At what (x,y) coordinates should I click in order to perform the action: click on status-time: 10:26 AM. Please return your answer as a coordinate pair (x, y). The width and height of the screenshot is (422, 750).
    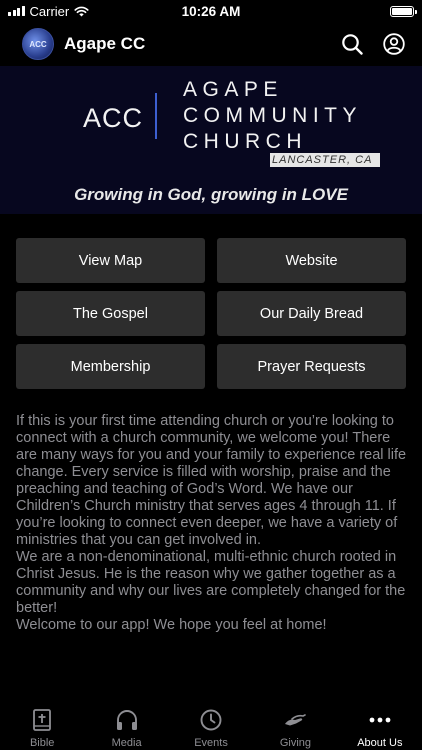
    Looking at the image, I should click on (211, 11).